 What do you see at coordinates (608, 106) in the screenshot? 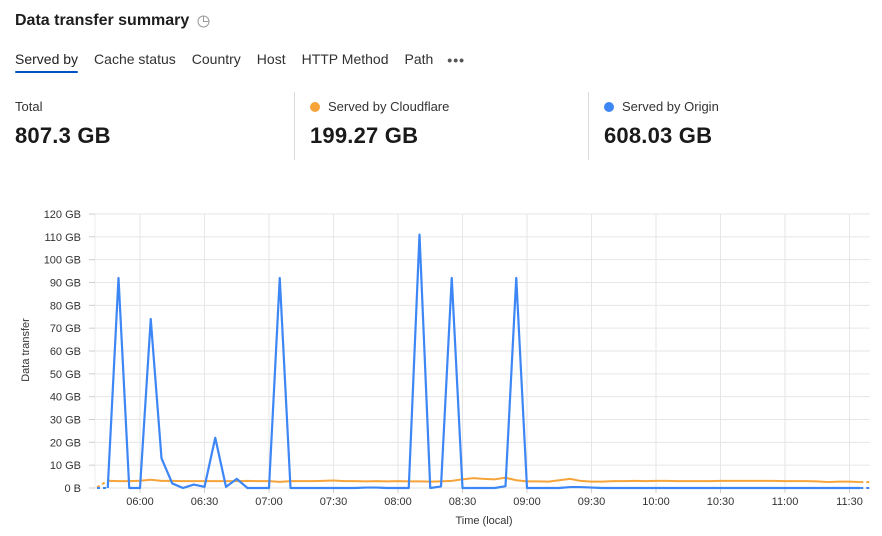
I see `origin-legend-dot-icon` at bounding box center [608, 106].